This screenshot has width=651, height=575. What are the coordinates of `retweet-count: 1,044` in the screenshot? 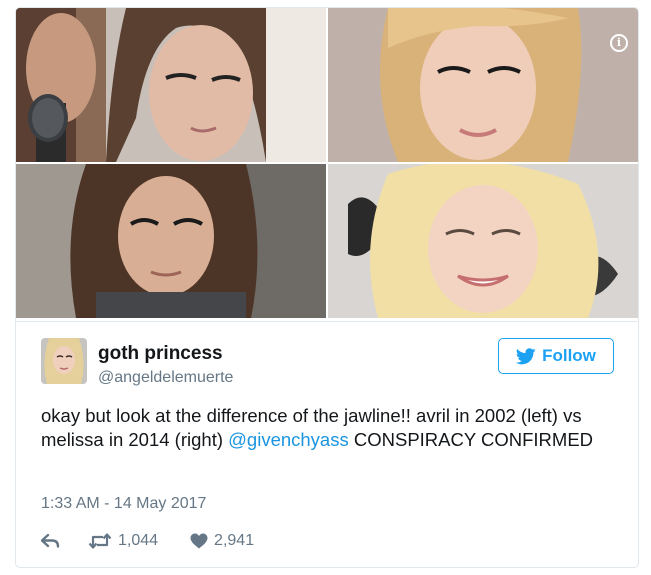 It's located at (138, 540).